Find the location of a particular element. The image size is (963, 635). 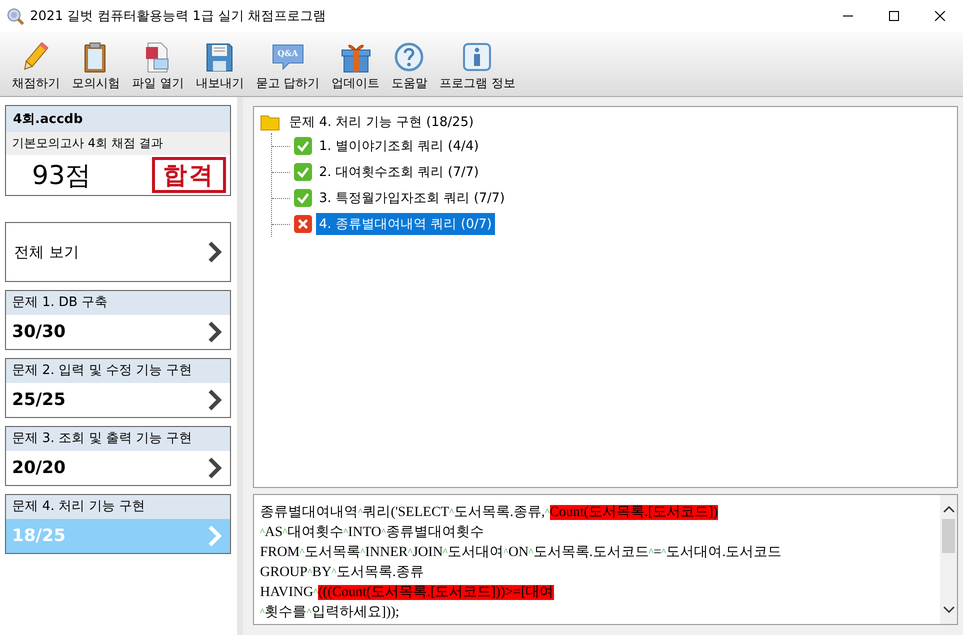

code-text: 도서목록.도서코드 is located at coordinates (591, 552).